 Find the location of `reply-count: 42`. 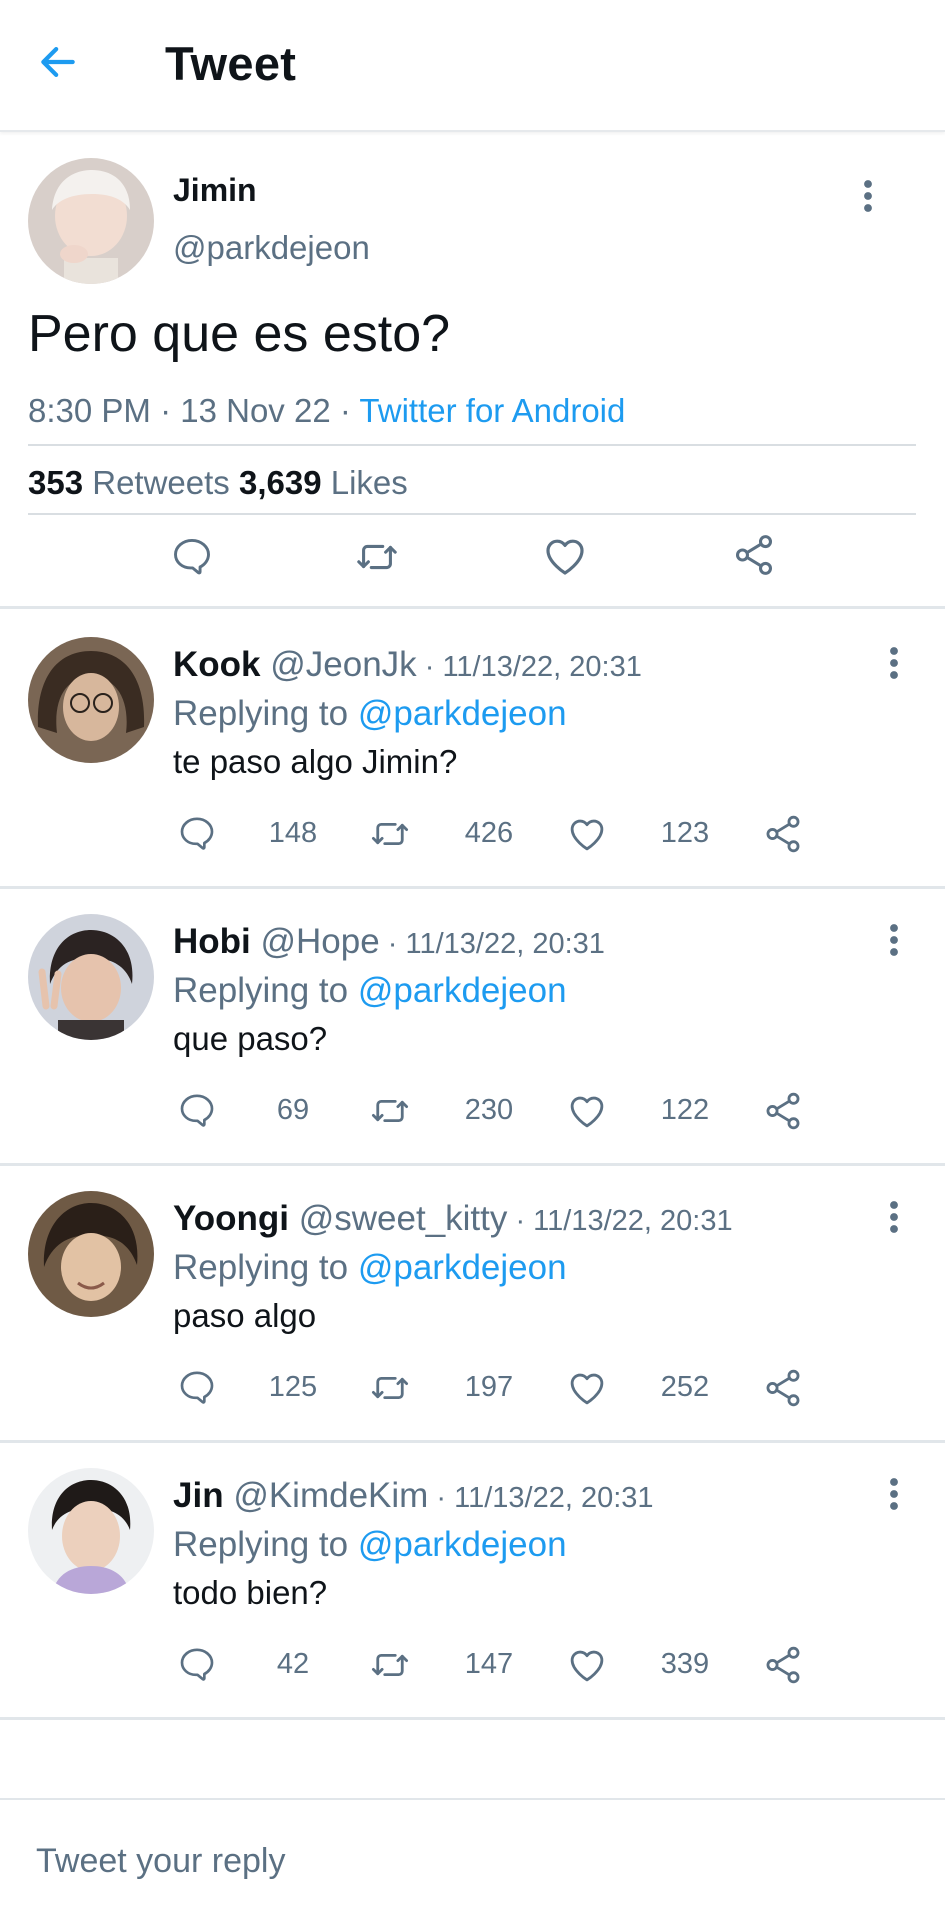

reply-count: 42 is located at coordinates (293, 1664).